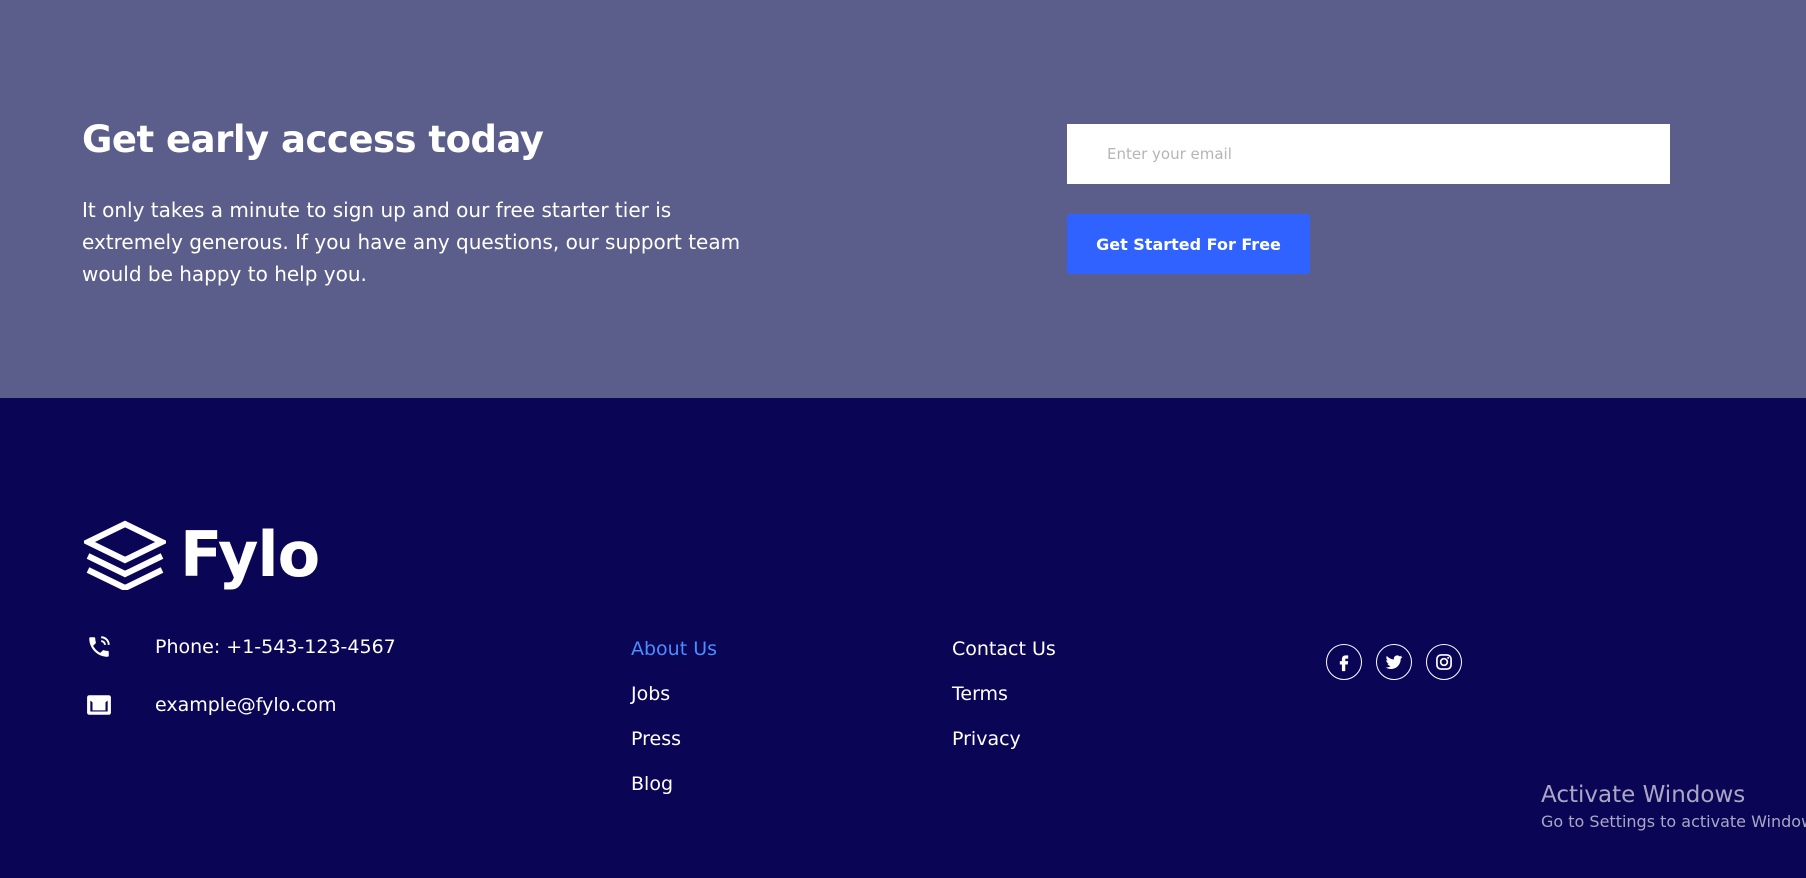  I want to click on contact-email: example@fylo.com, so click(211, 705).